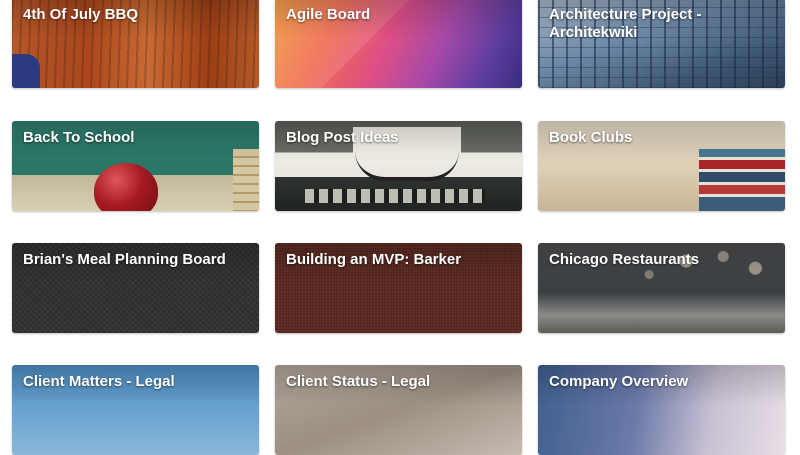 This screenshot has height=455, width=800. Describe the element at coordinates (591, 137) in the screenshot. I see `board-title: Book Clubs` at that location.